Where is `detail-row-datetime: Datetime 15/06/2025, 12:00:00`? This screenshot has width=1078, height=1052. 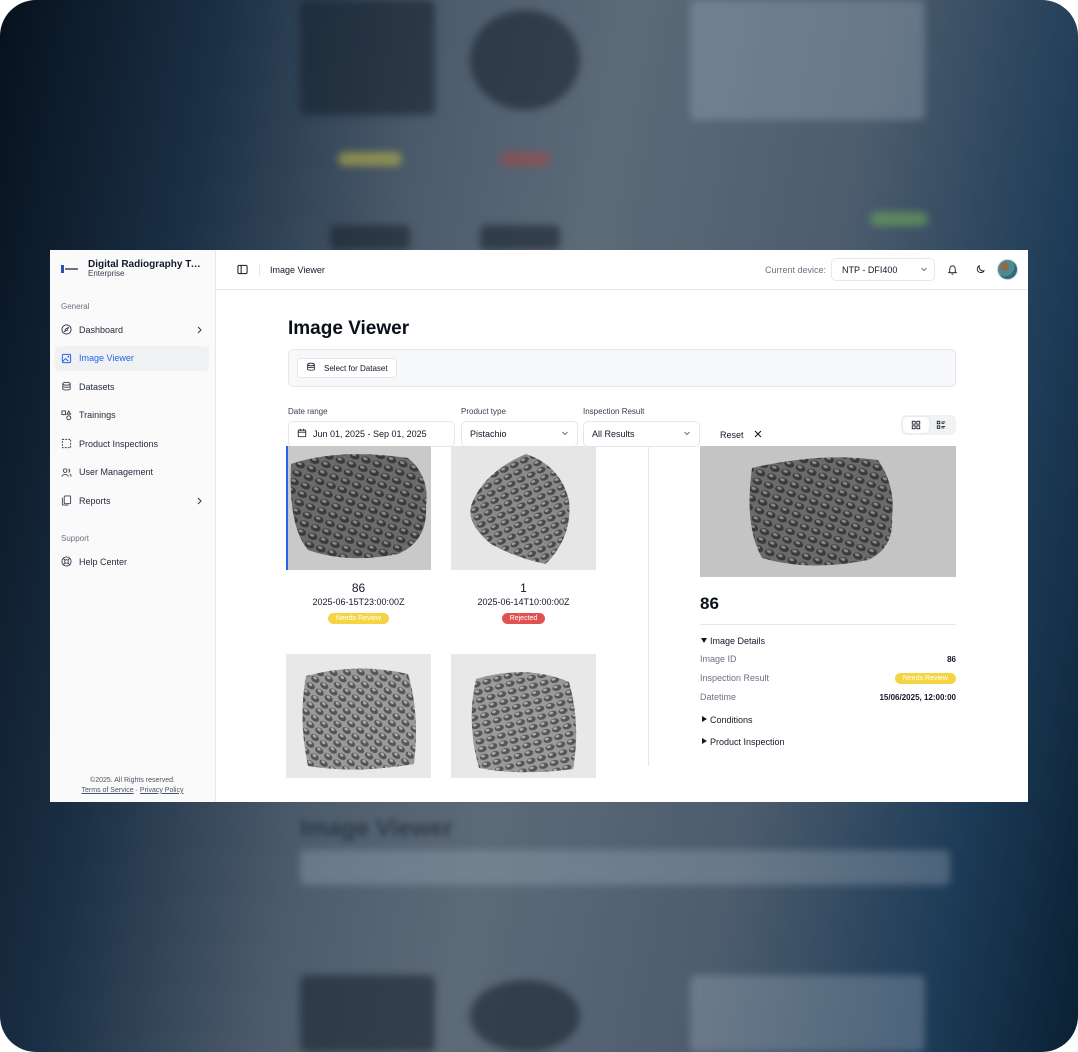
detail-row-datetime: Datetime 15/06/2025, 12:00:00 is located at coordinates (828, 697).